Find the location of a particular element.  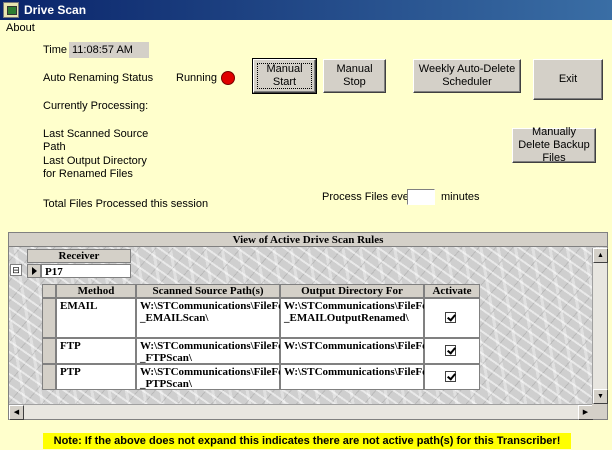

scroll-up-icon: ▲ is located at coordinates (600, 255).